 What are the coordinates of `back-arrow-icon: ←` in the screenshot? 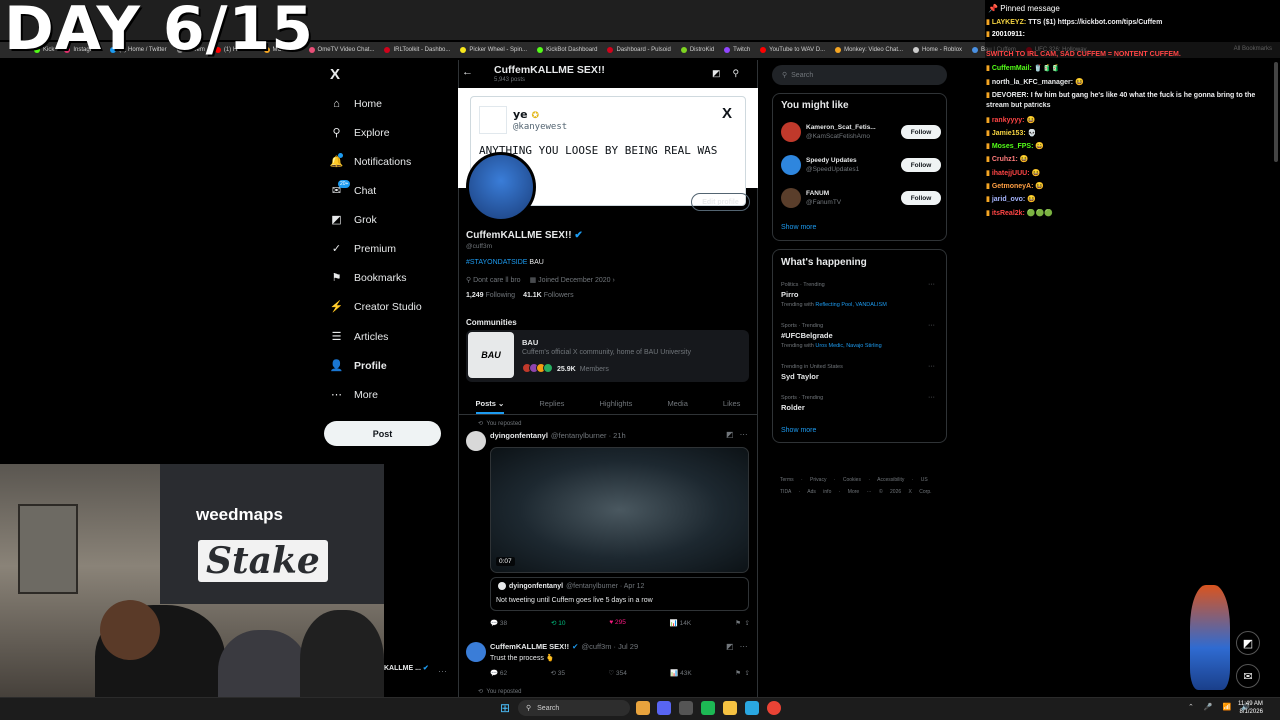 It's located at (467, 72).